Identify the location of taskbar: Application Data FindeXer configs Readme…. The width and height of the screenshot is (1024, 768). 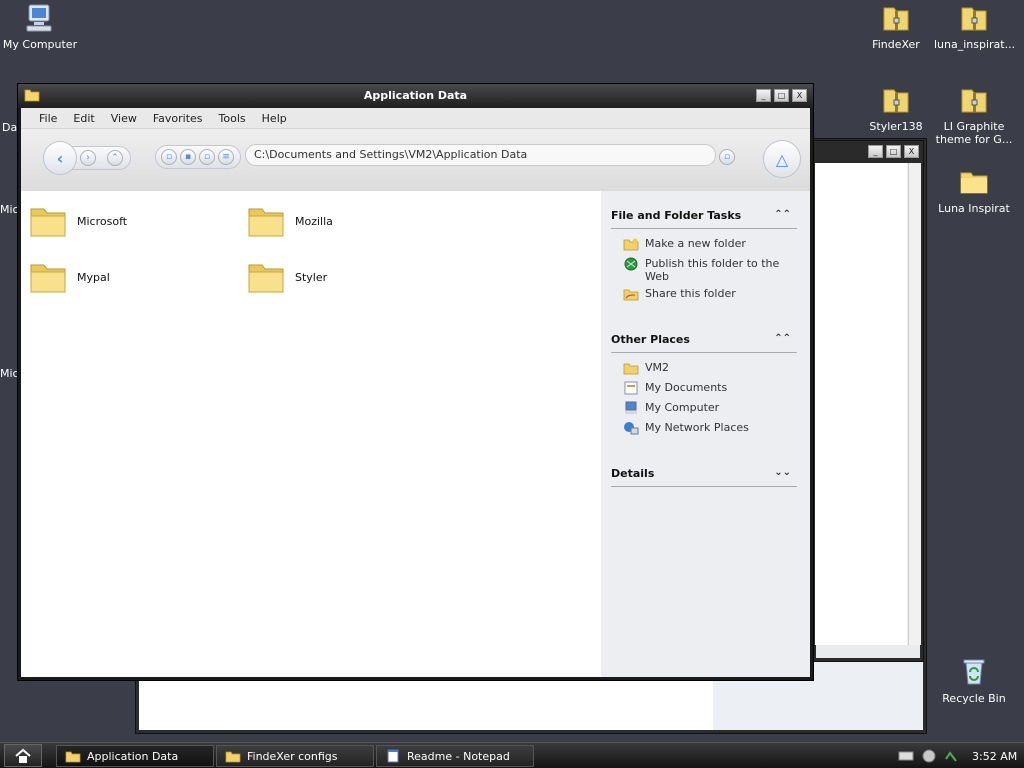
(512, 755).